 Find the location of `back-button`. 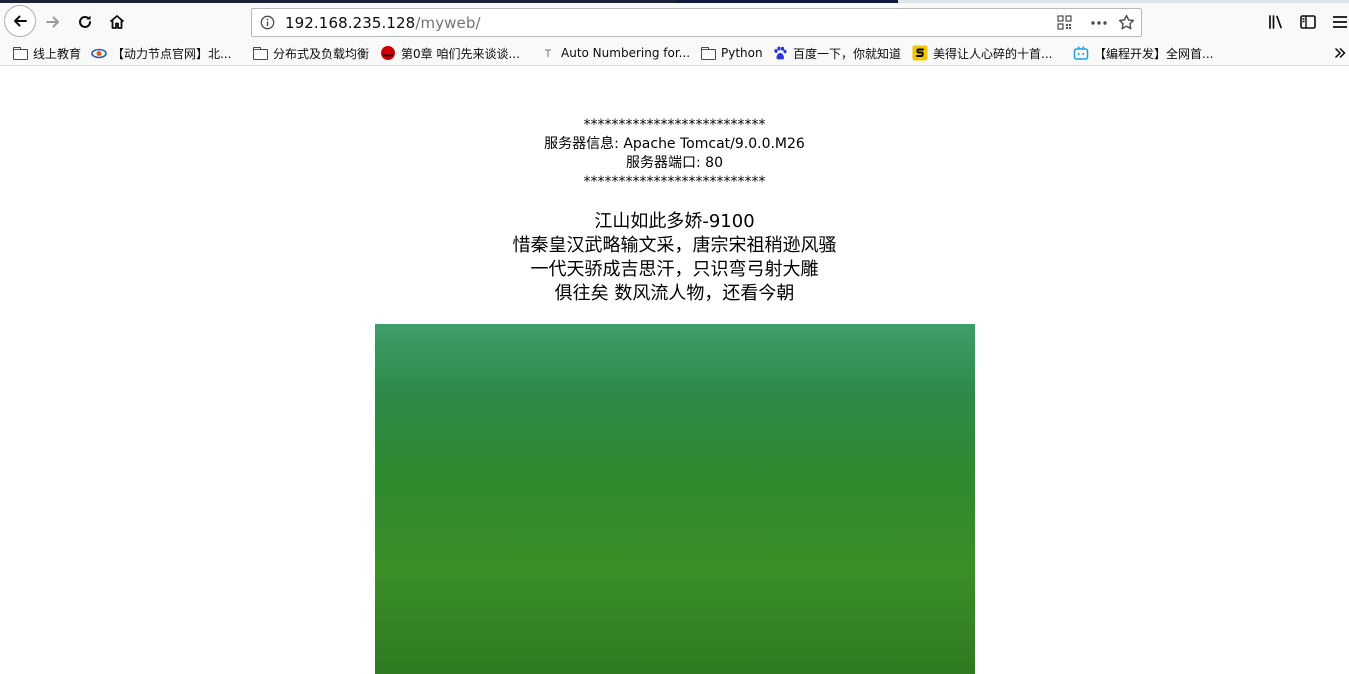

back-button is located at coordinates (20, 21).